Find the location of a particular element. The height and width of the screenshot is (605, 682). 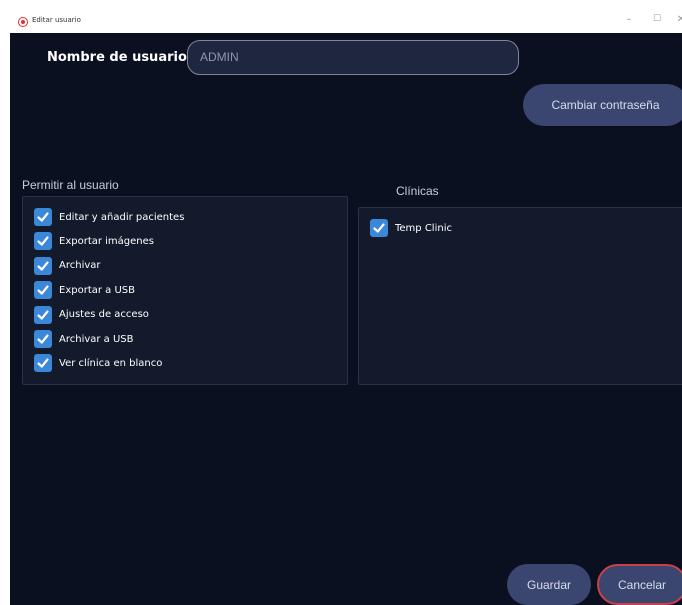

title-bar: Editar usuario – ☐ ✕ is located at coordinates (346, 22).